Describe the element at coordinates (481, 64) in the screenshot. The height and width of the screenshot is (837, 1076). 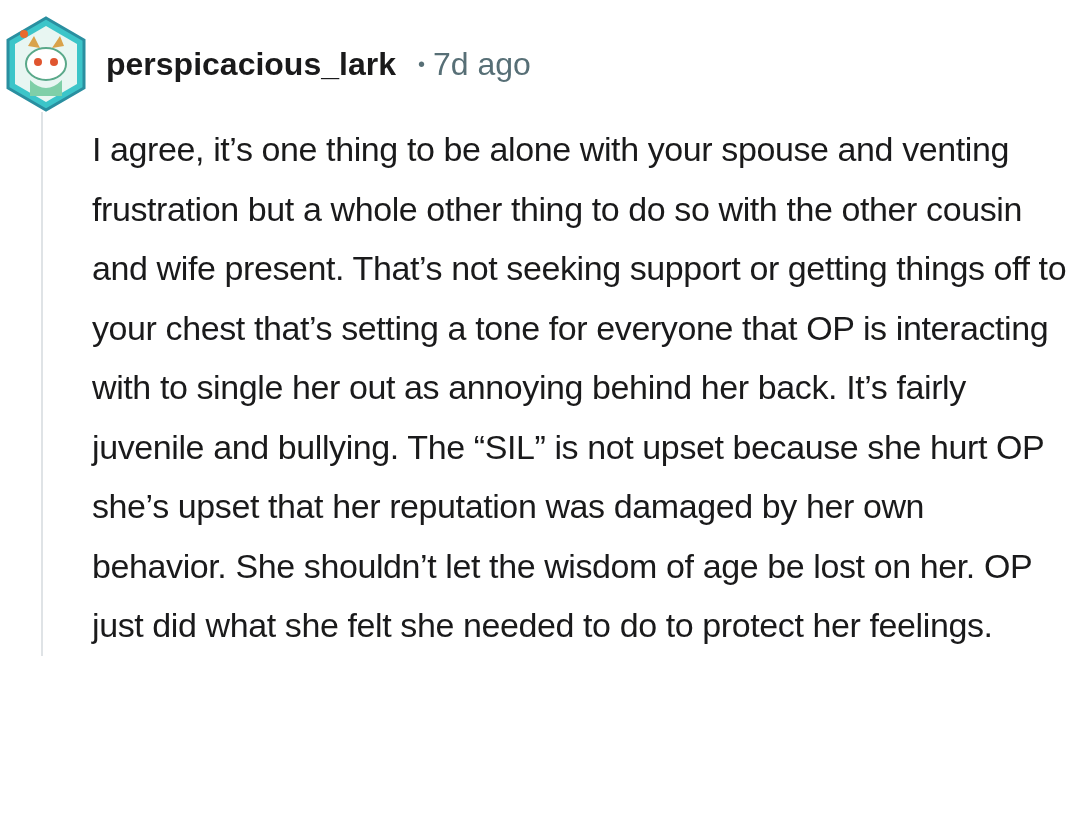
I see `timestamp: 7d ago` at that location.